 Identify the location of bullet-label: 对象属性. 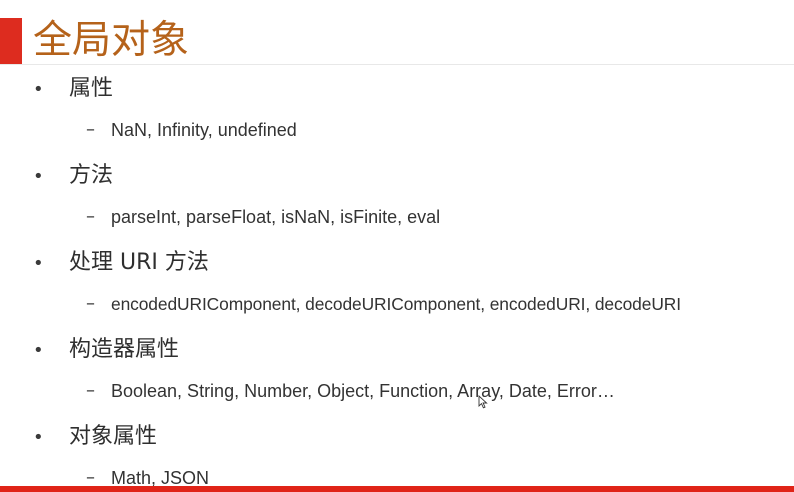
(113, 436).